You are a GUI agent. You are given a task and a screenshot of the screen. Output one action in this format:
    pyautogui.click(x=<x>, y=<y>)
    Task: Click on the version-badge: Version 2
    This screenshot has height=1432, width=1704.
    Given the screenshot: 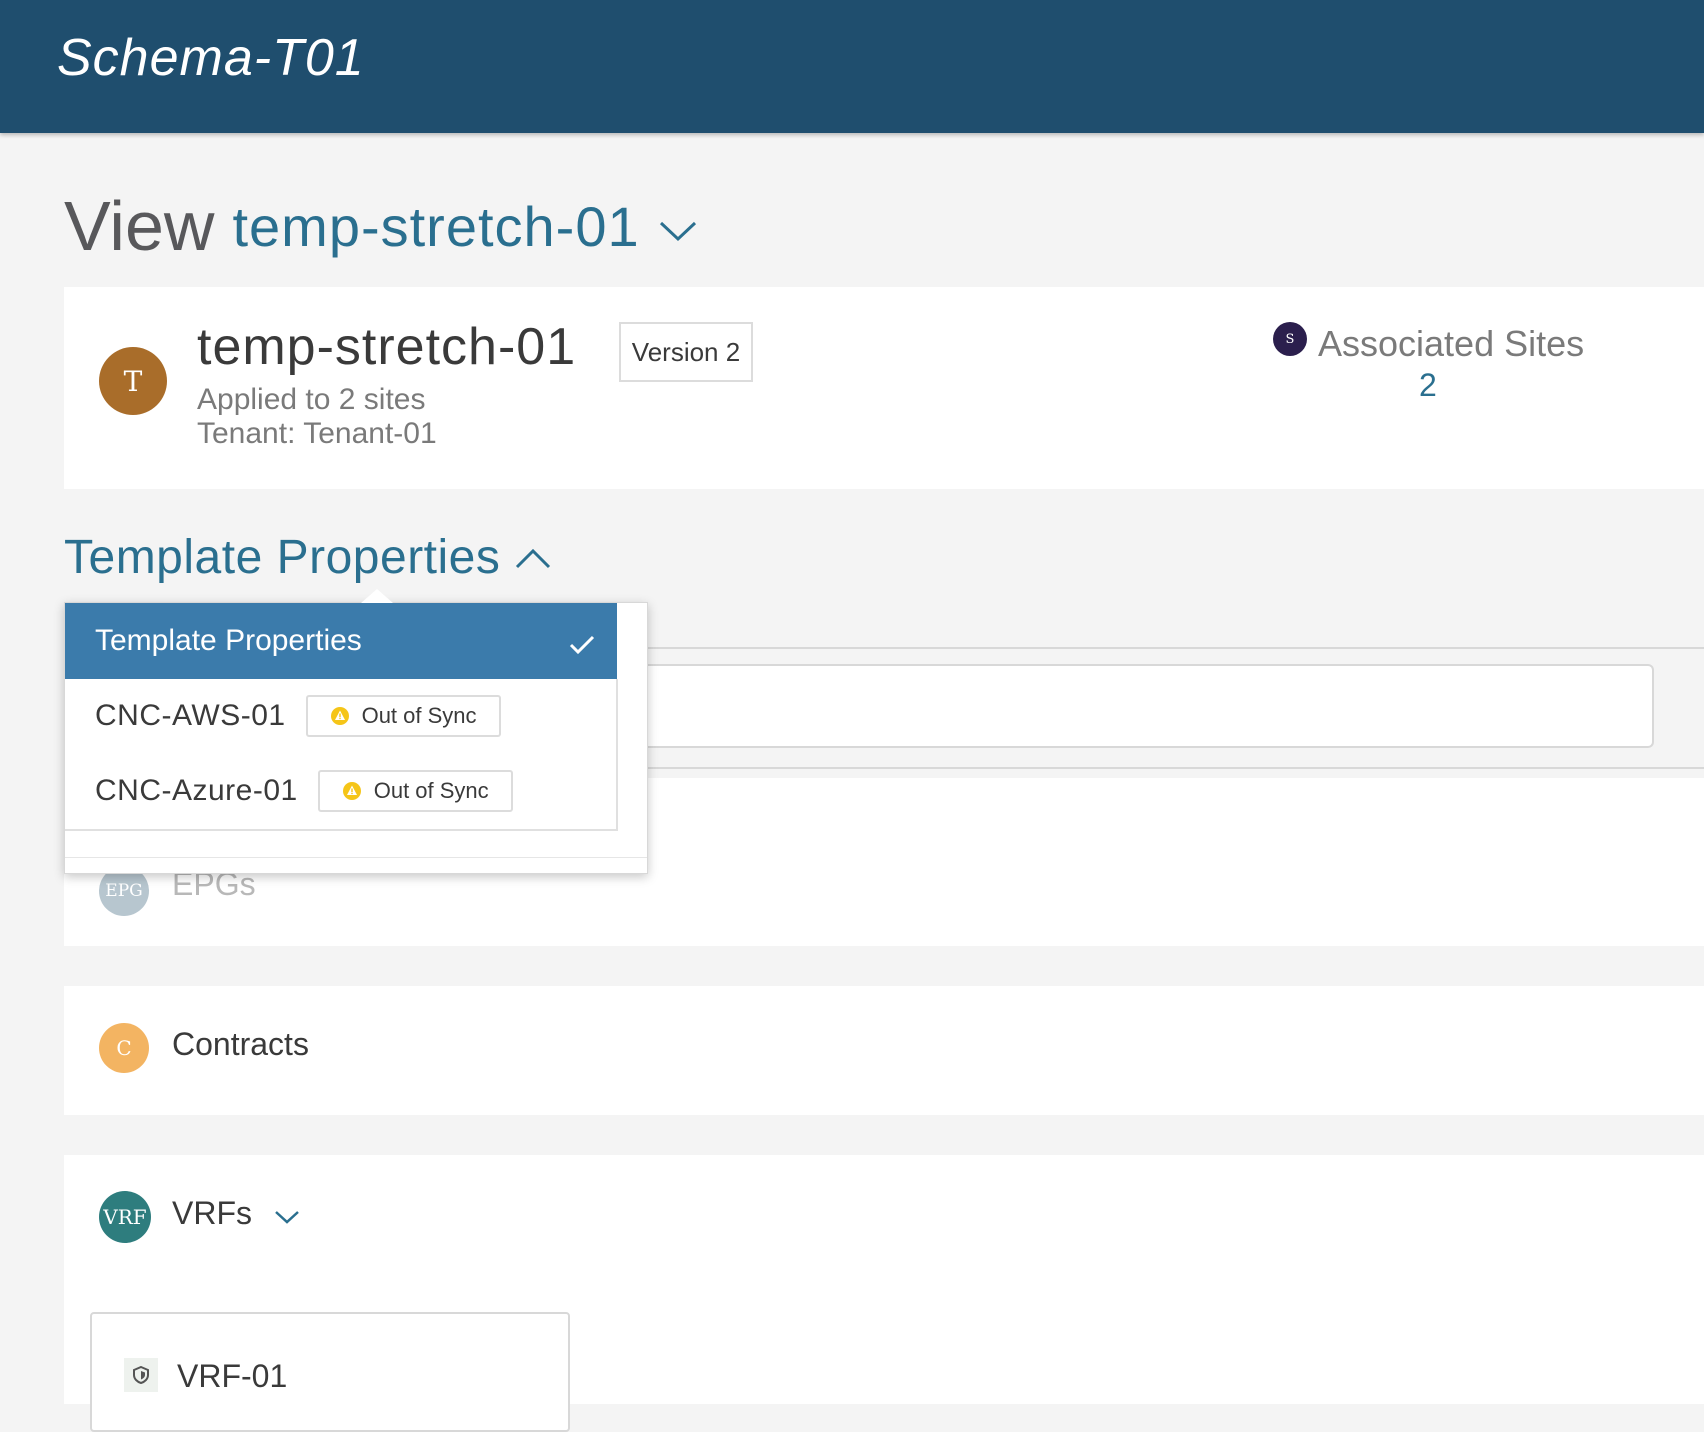 What is the action you would take?
    pyautogui.click(x=686, y=352)
    